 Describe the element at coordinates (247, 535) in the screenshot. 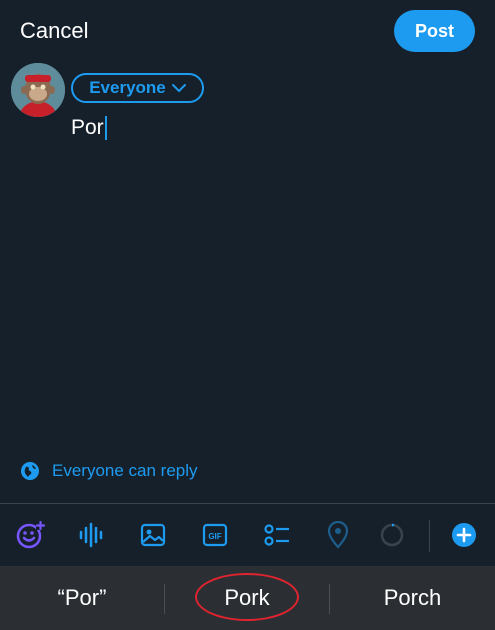

I see `compose-toolbar: GIF` at that location.